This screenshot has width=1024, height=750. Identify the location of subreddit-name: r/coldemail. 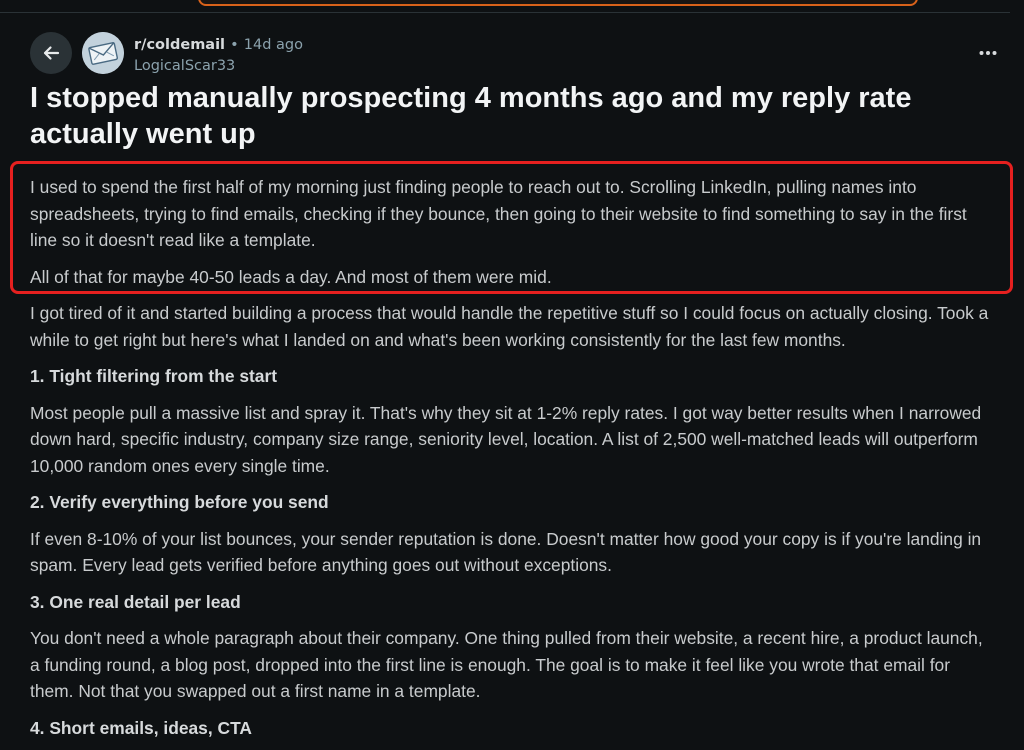
(179, 45).